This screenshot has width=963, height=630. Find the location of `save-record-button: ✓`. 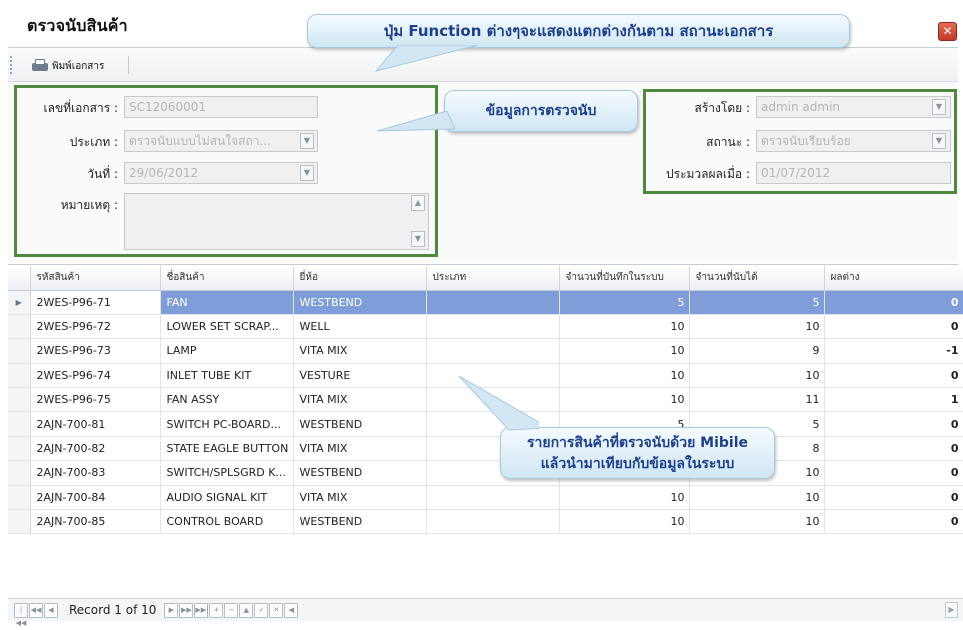

save-record-button: ✓ is located at coordinates (261, 610).